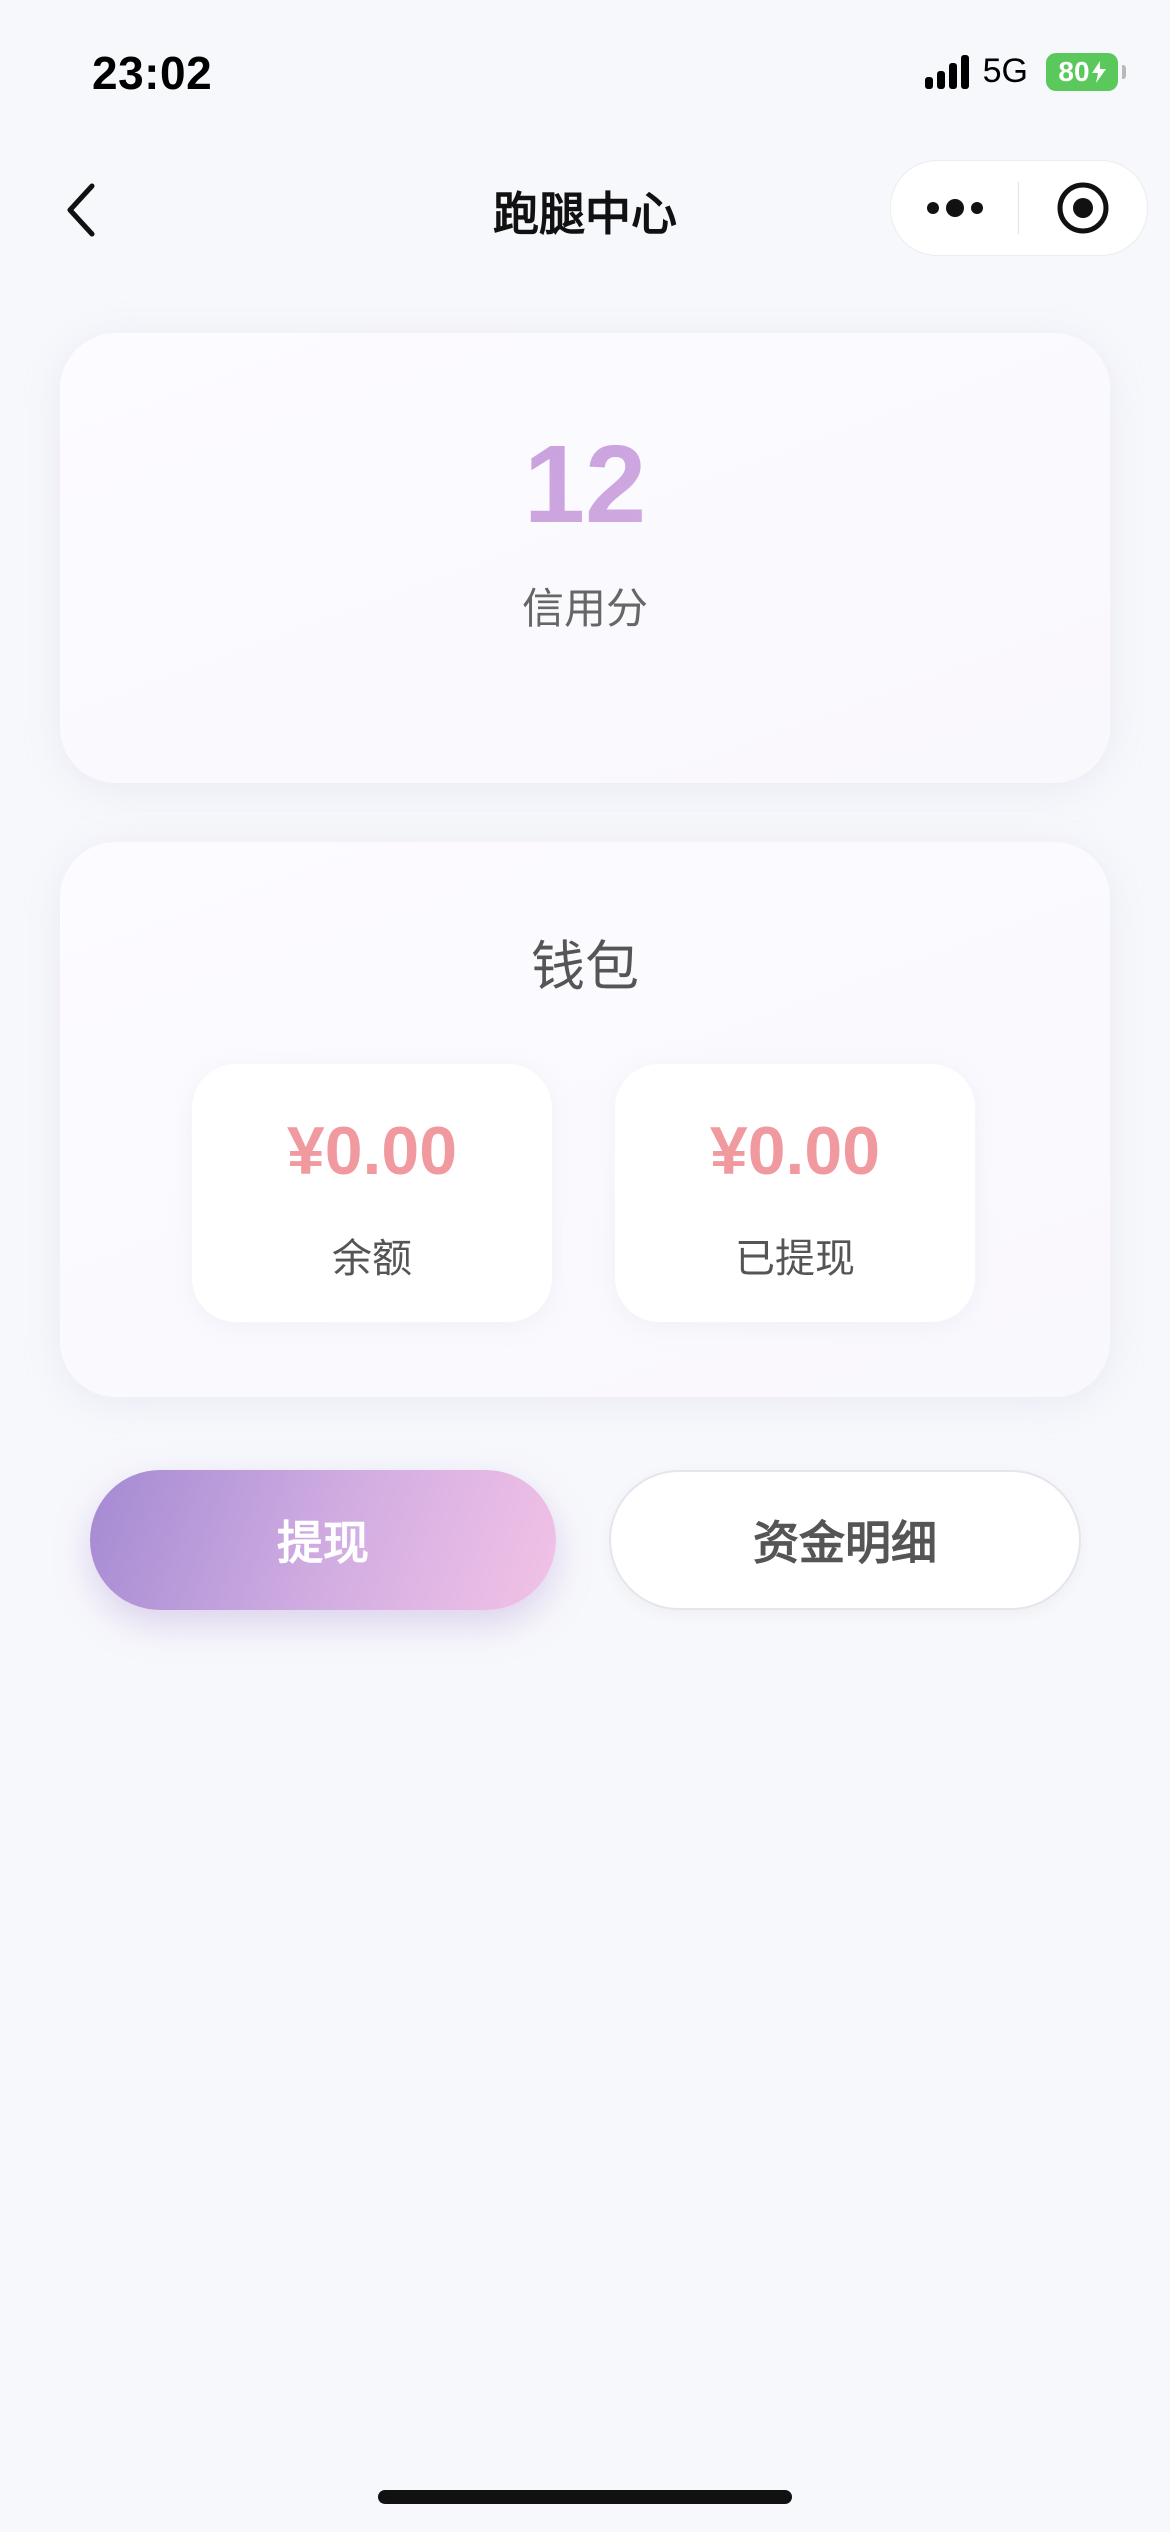 The width and height of the screenshot is (1170, 2532). What do you see at coordinates (1005, 71) in the screenshot?
I see `network-label: 5G` at bounding box center [1005, 71].